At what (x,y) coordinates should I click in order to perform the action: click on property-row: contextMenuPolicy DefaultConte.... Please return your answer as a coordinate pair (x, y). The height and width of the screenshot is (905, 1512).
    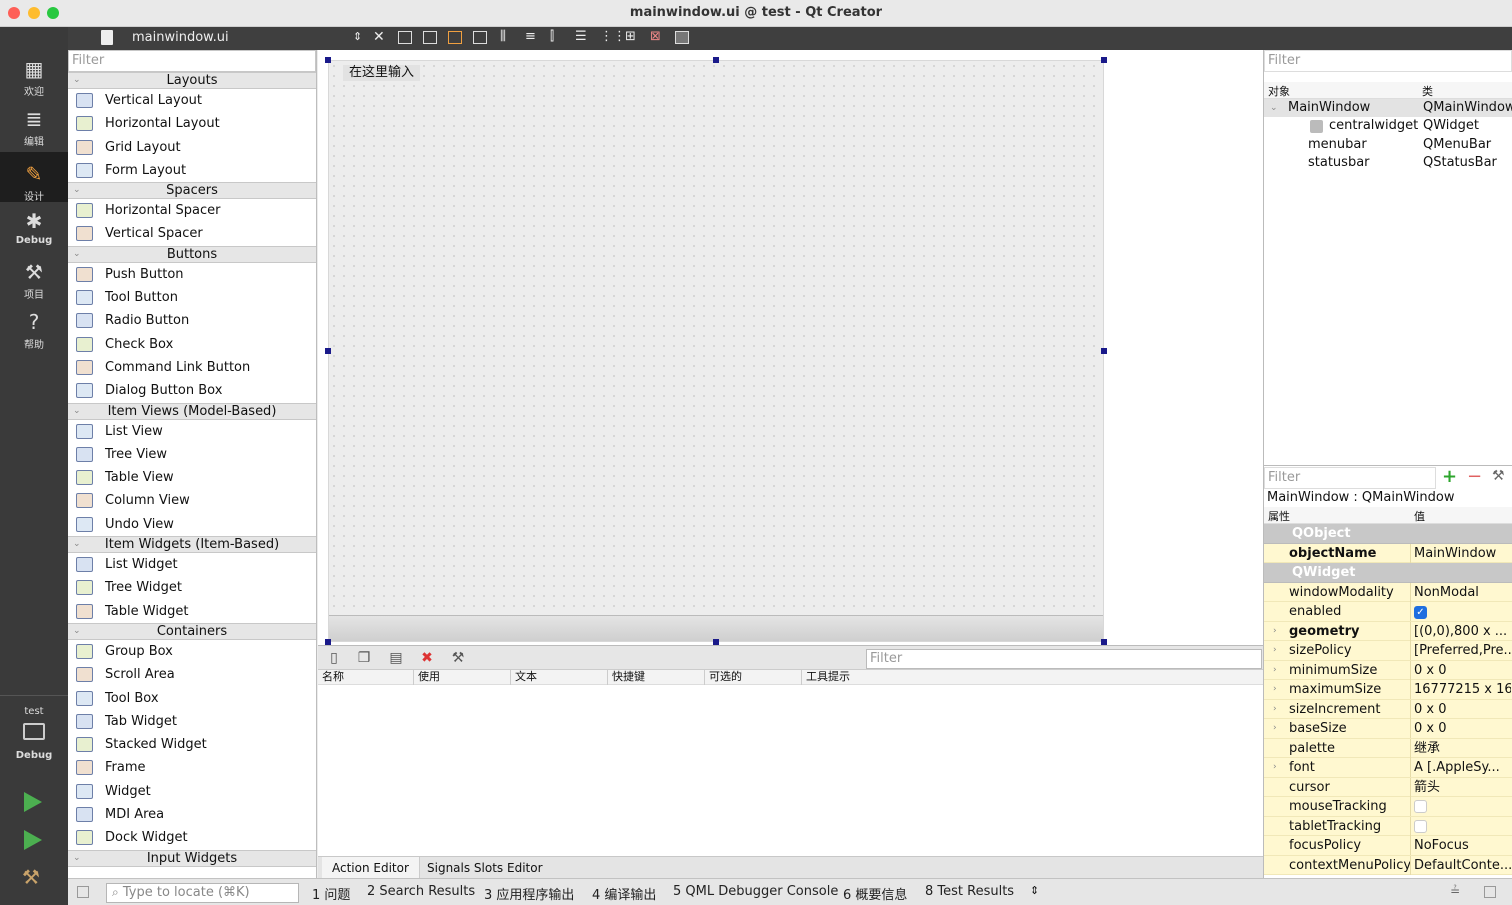
    Looking at the image, I should click on (1388, 865).